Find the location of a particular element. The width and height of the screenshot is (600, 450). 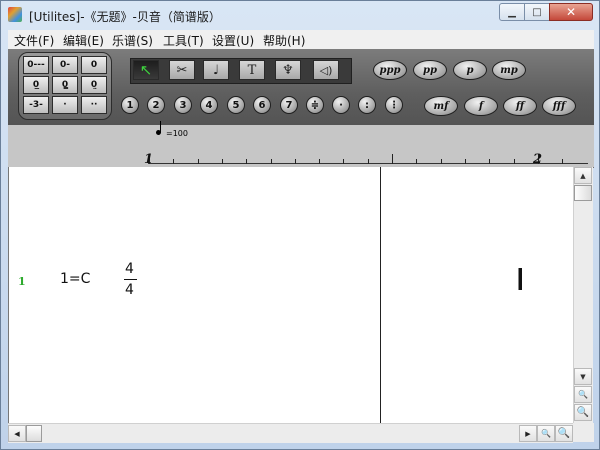

menu-edit: 编辑(E) is located at coordinates (83, 40).